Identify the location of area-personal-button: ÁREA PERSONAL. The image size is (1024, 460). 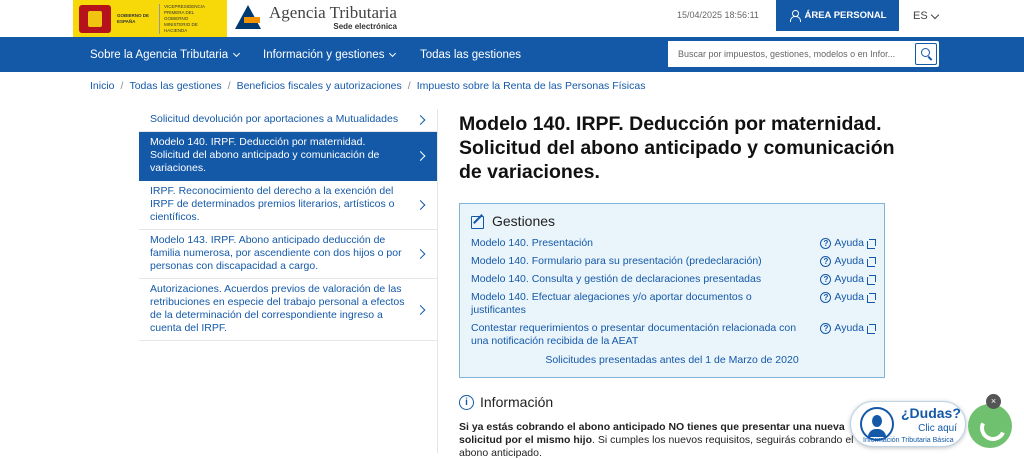
(837, 15).